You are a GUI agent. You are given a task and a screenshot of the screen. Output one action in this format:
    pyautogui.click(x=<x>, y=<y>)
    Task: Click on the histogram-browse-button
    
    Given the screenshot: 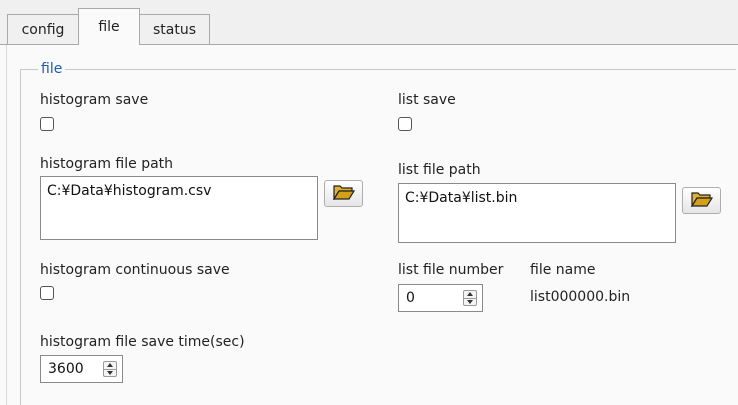 What is the action you would take?
    pyautogui.click(x=343, y=193)
    